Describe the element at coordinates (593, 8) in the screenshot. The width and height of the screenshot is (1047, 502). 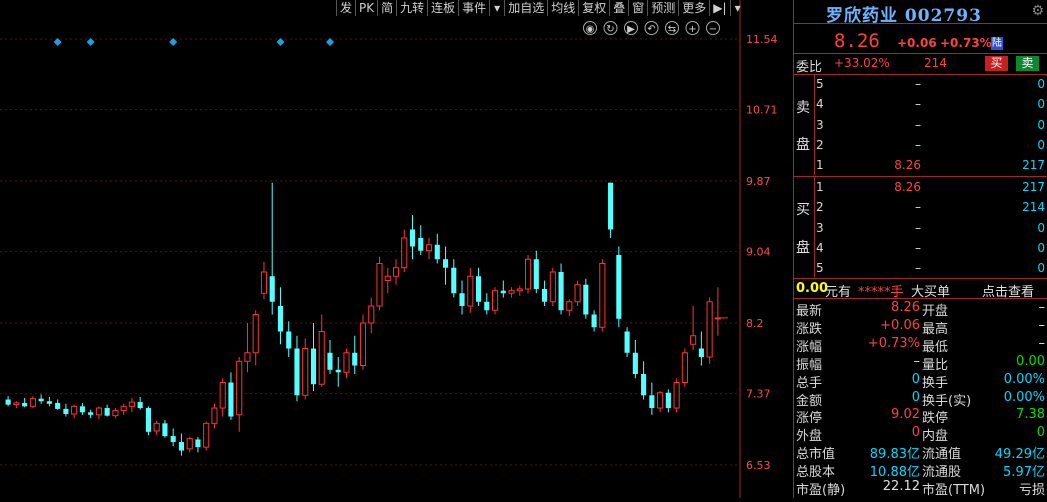
I see `toolbar-item-9: 复权` at that location.